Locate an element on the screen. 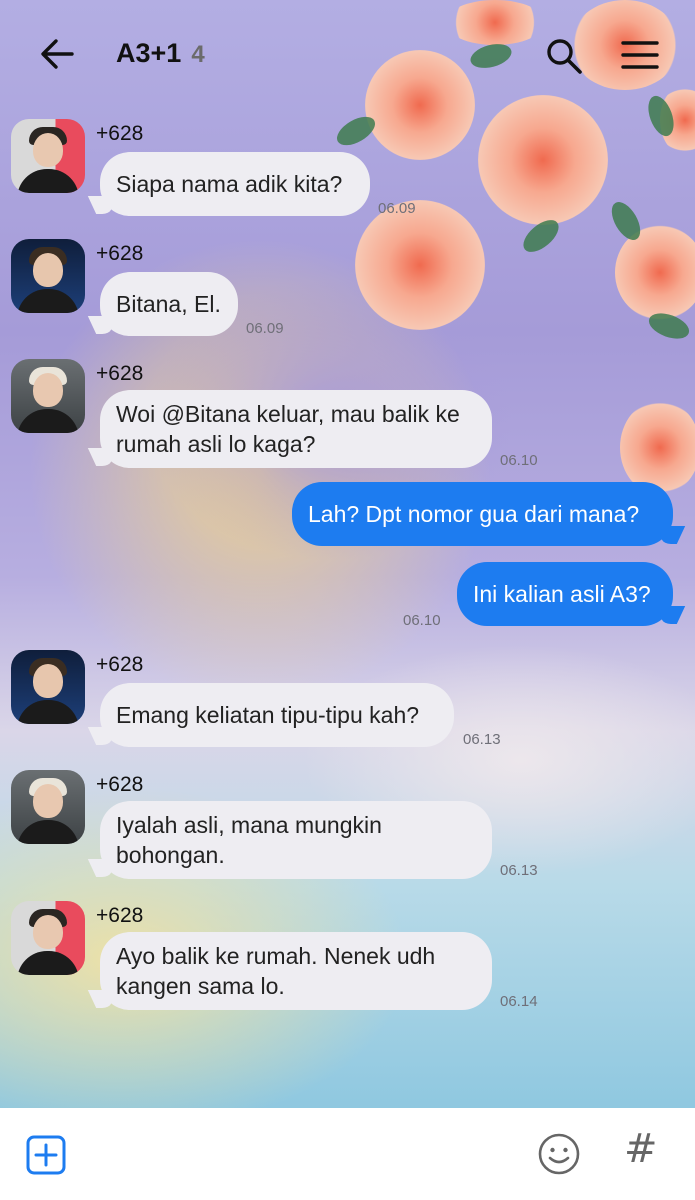 This screenshot has width=695, height=1200. message-line: bohongan. is located at coordinates (170, 855).